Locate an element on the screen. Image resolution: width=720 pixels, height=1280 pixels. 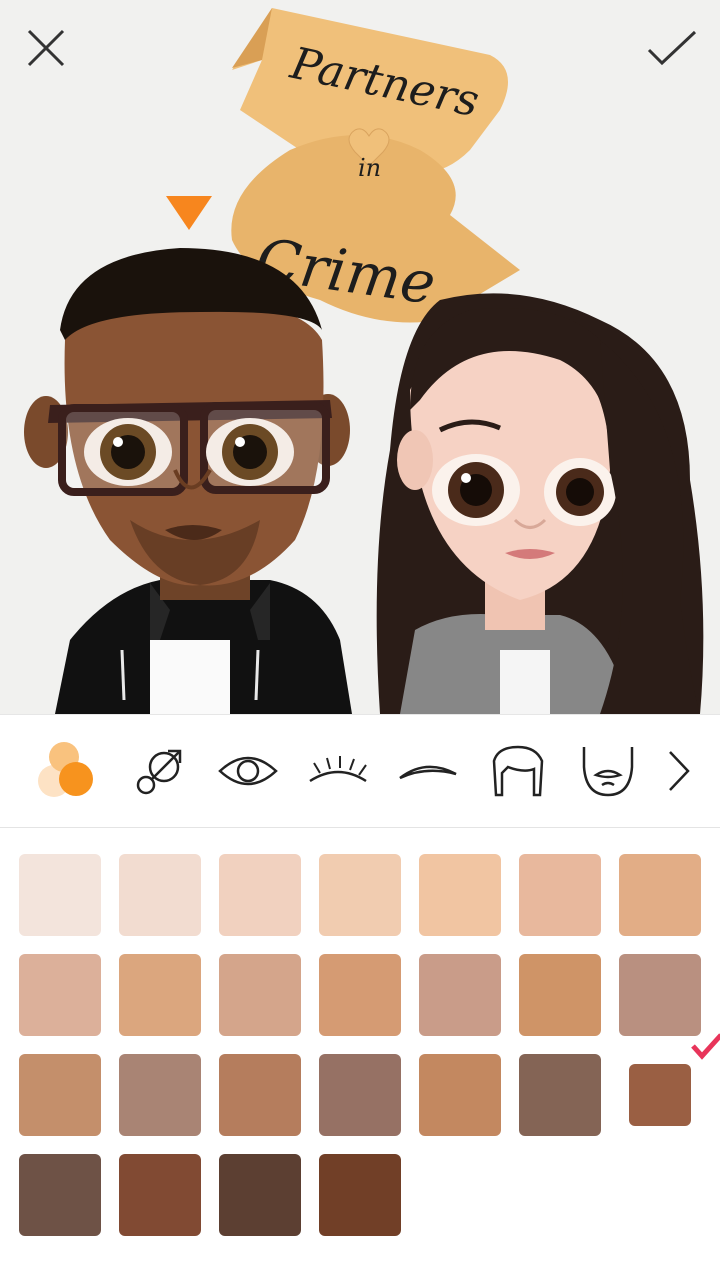
more-tools-button is located at coordinates (679, 771).